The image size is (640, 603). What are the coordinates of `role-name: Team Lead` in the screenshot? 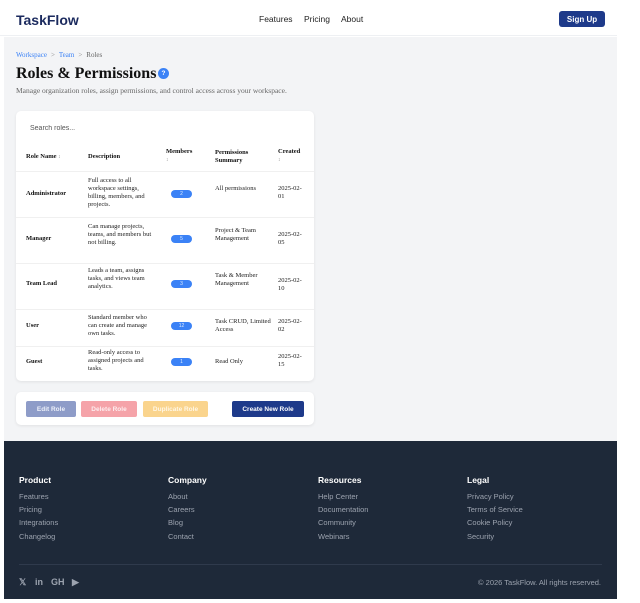 It's located at (41, 283).